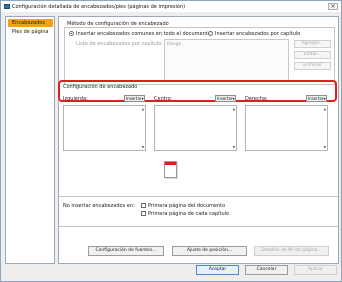  What do you see at coordinates (312, 66) in the screenshot?
I see `delete-button: Eliminar` at bounding box center [312, 66].